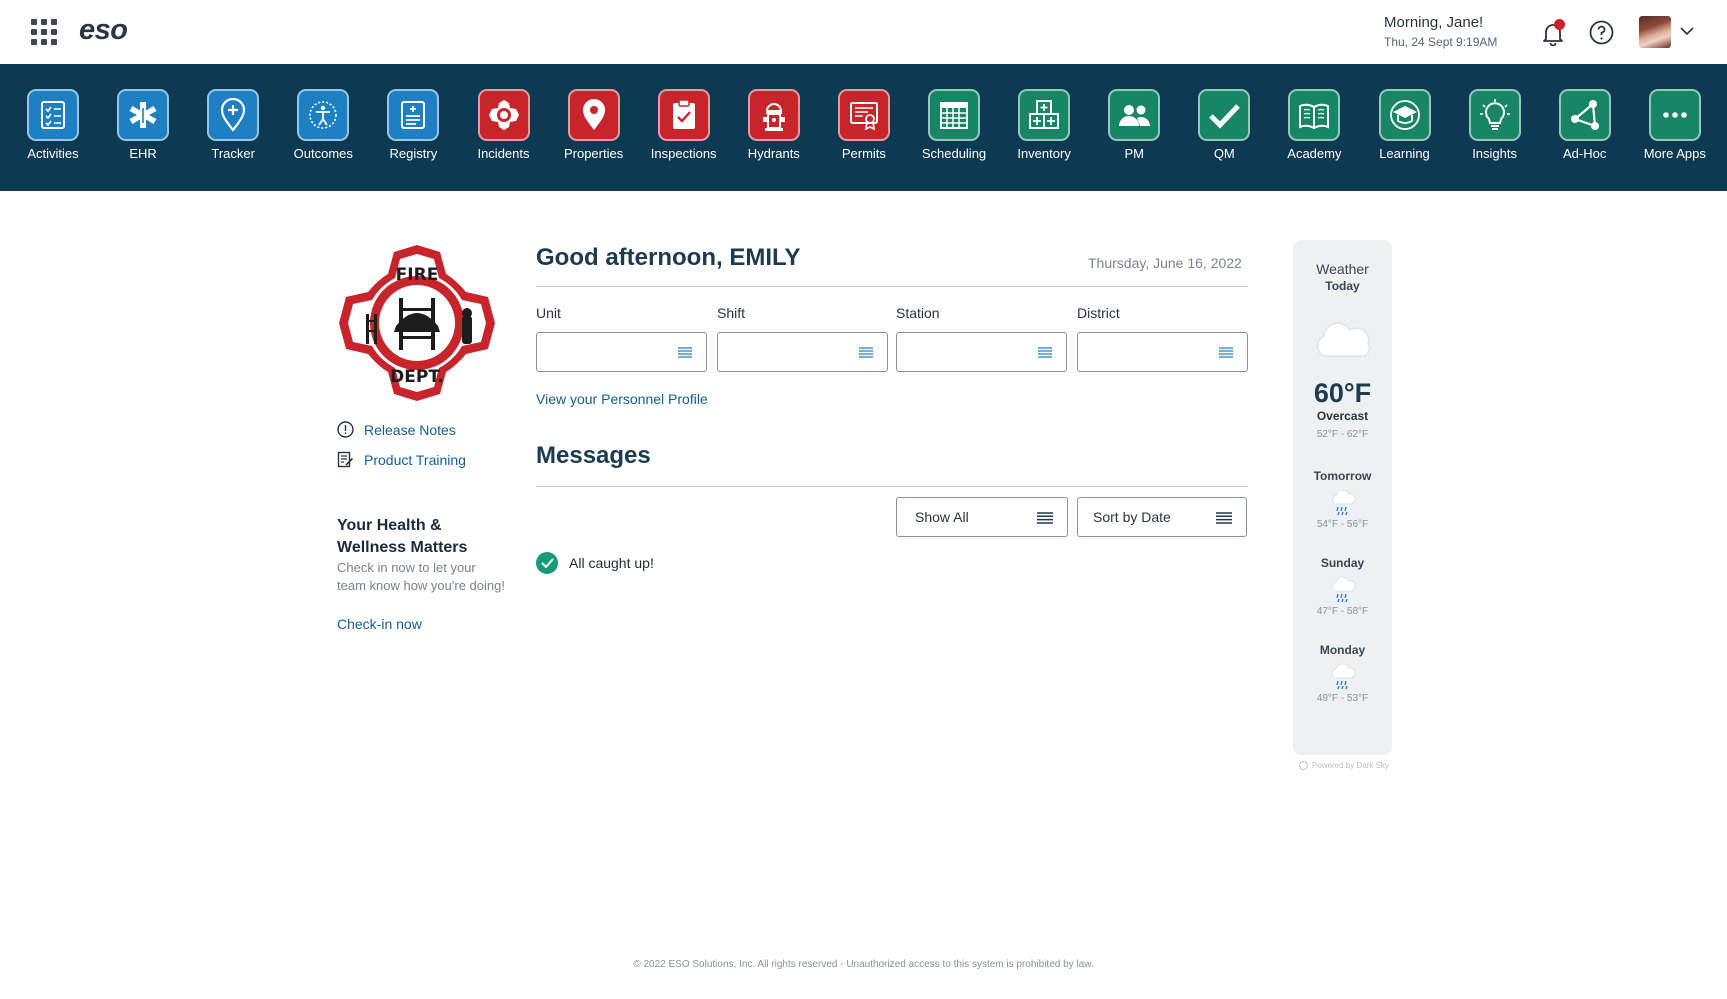  I want to click on app-tile-qm: QM, so click(1224, 125).